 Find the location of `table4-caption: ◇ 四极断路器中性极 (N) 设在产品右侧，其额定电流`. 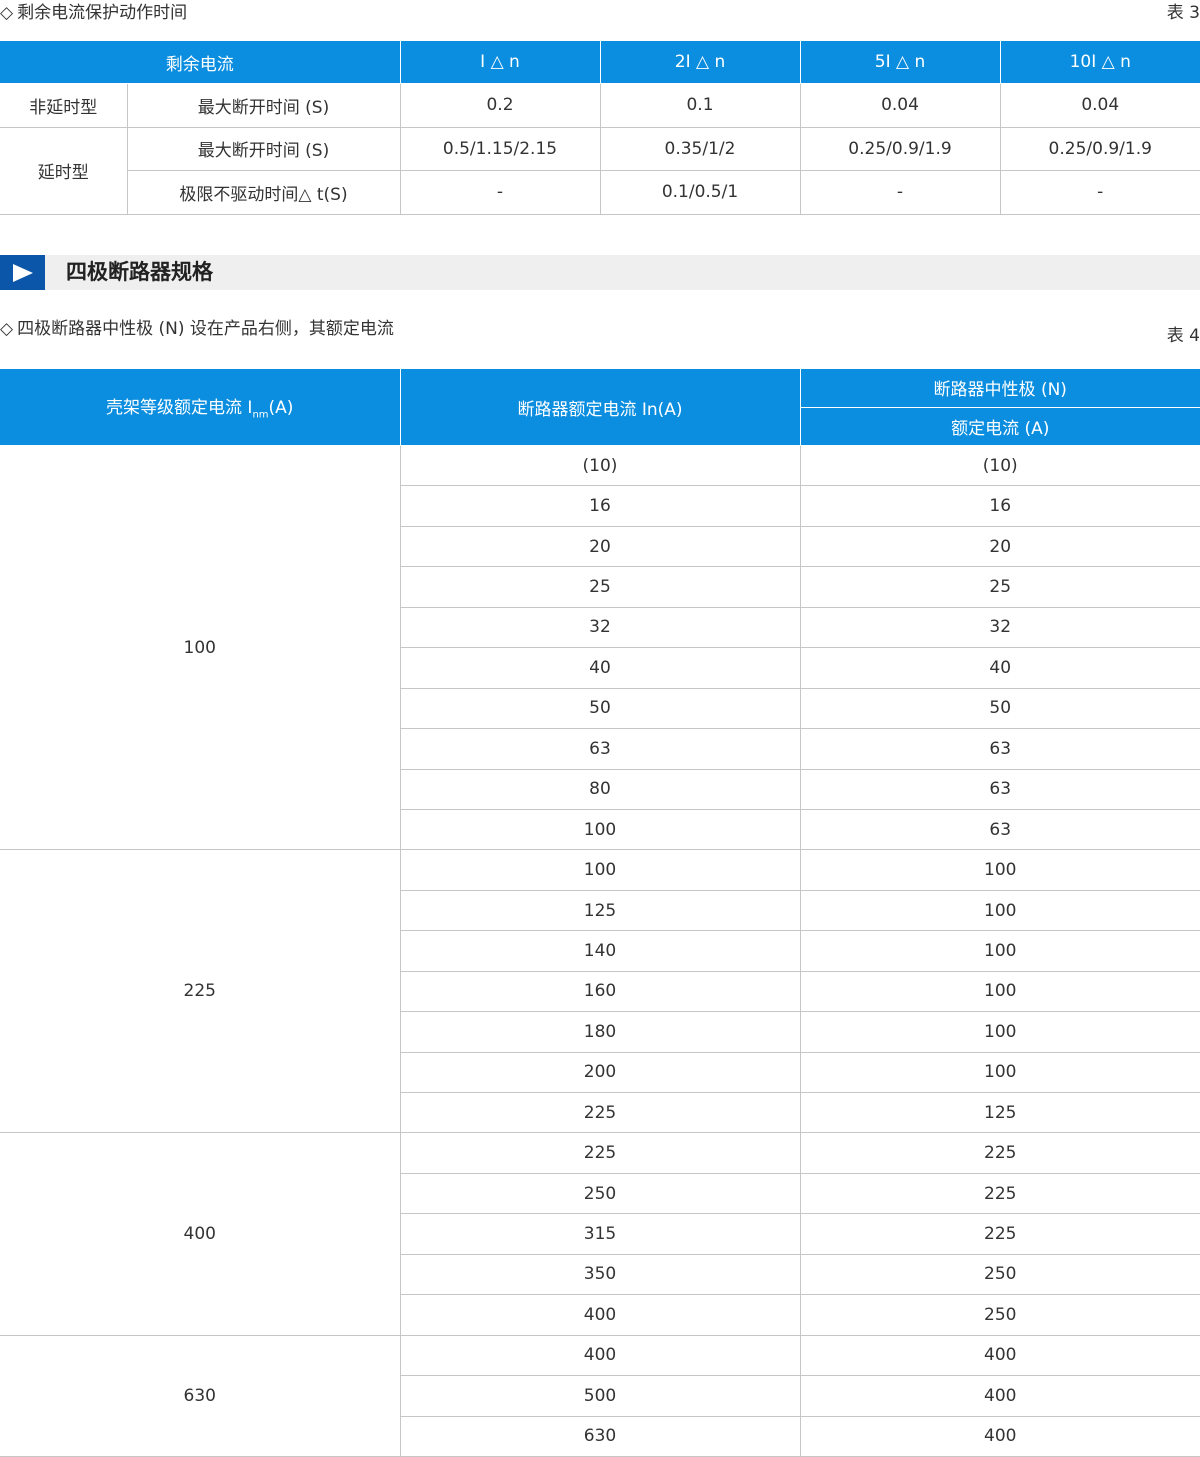

table4-caption: ◇ 四极断路器中性极 (N) 设在产品右侧，其额定电流 is located at coordinates (197, 326).